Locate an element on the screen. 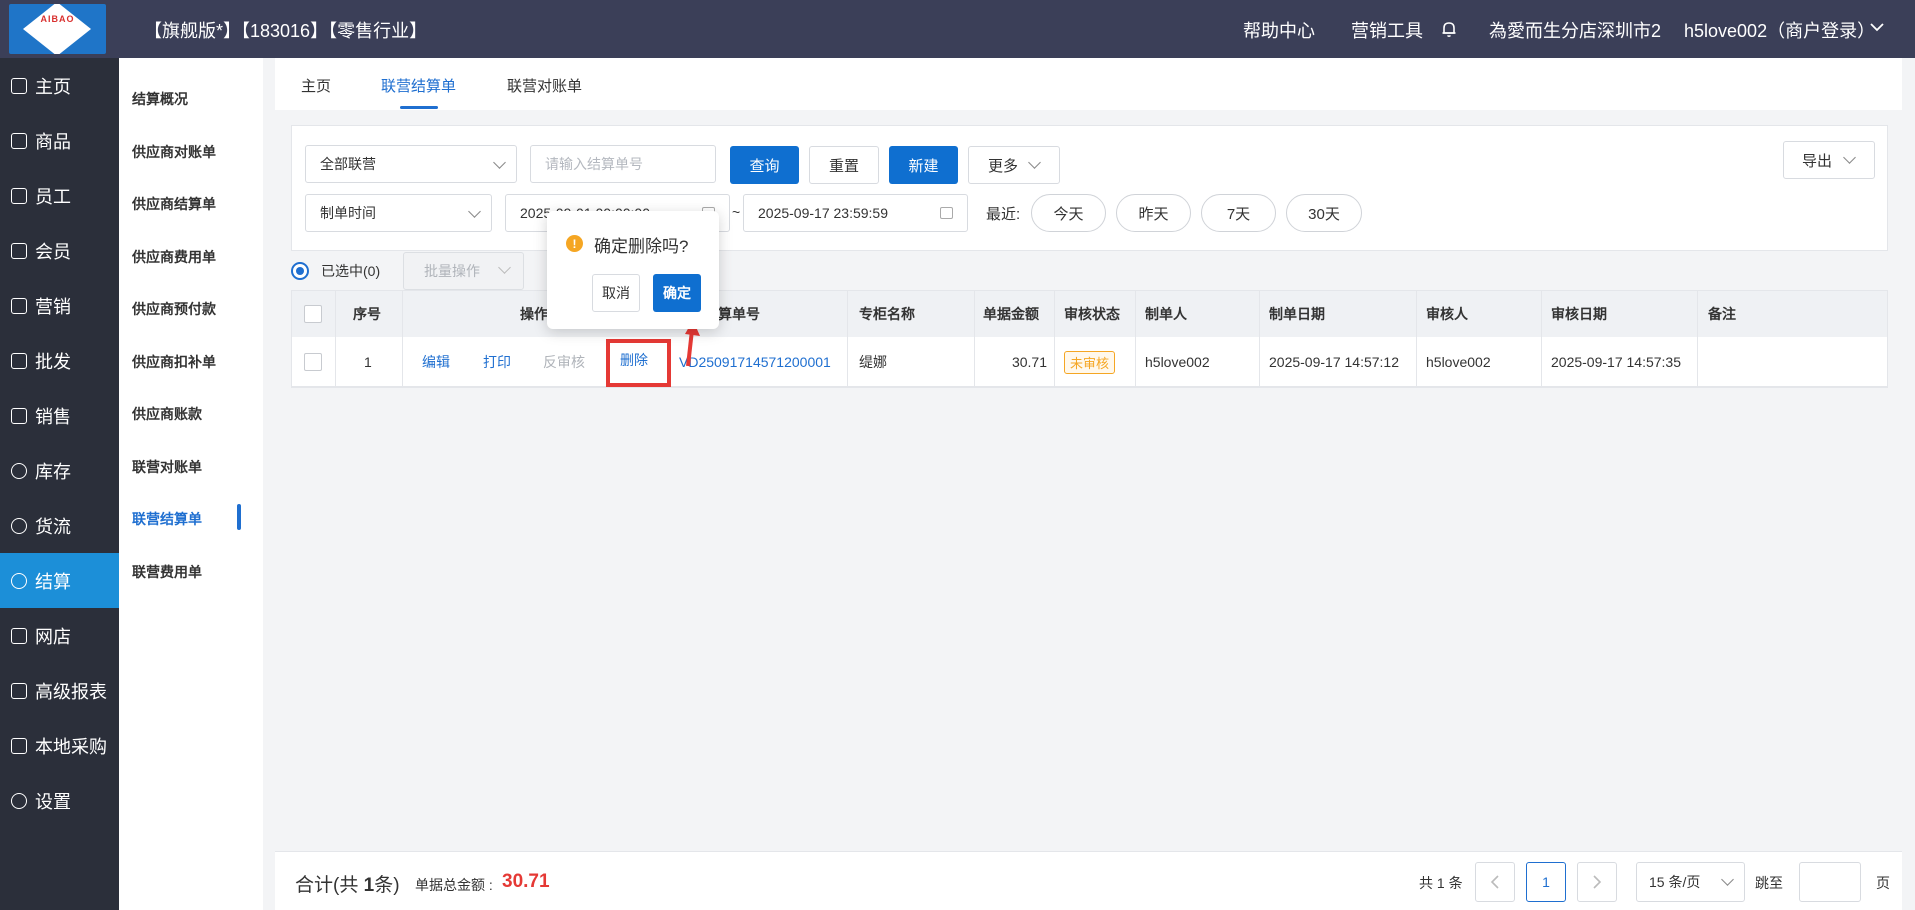 The width and height of the screenshot is (1915, 910). nav-label: 本地采购 is located at coordinates (71, 746).